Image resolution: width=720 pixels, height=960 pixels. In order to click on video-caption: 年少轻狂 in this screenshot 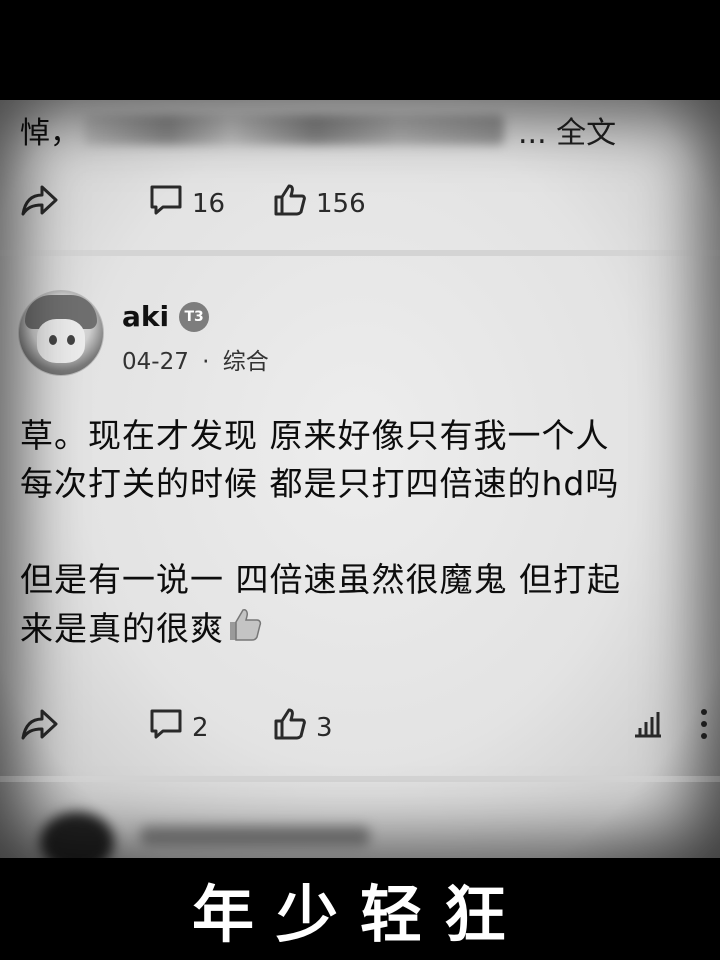, I will do `click(360, 909)`.